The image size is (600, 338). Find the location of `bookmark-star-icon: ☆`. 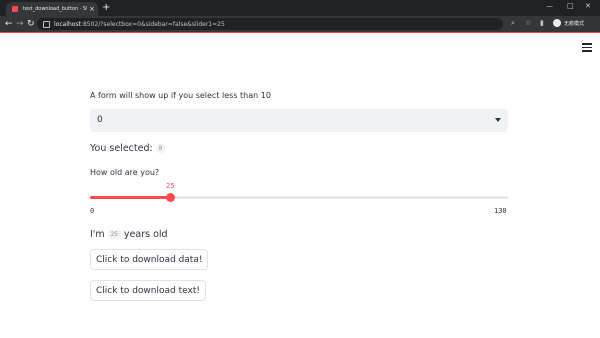

bookmark-star-icon: ☆ is located at coordinates (528, 23).